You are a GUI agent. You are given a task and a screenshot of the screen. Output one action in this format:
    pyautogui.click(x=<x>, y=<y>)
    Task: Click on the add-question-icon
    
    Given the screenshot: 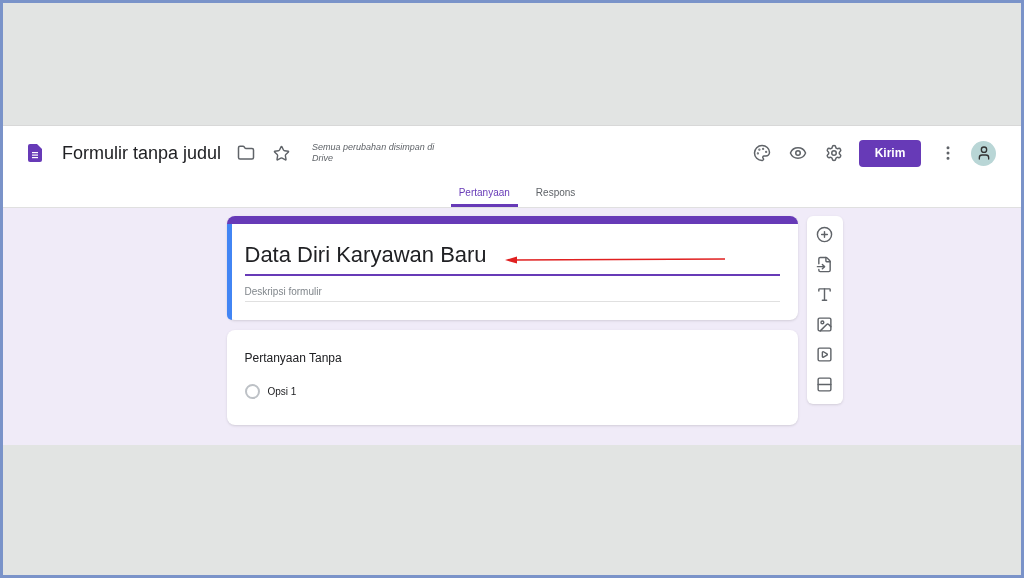 What is the action you would take?
    pyautogui.click(x=824, y=234)
    